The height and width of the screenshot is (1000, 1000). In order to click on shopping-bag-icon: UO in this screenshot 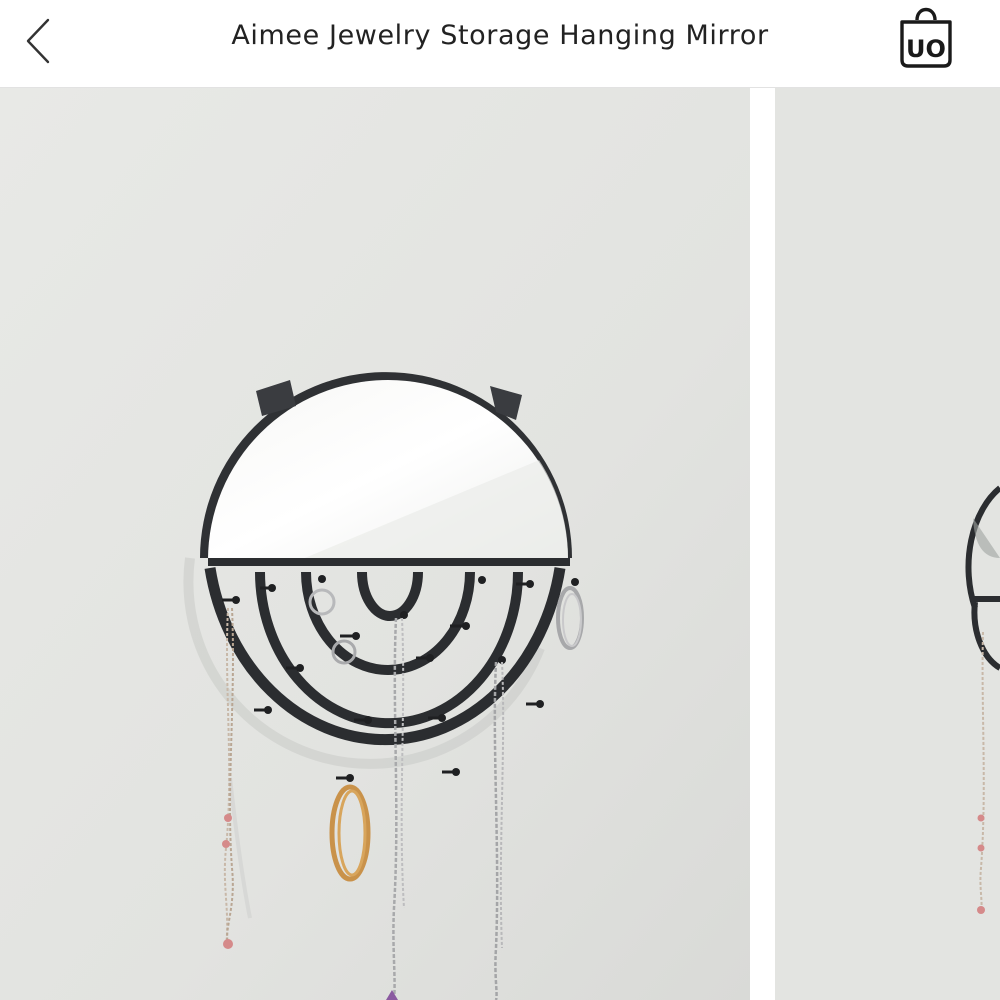, I will do `click(926, 37)`.